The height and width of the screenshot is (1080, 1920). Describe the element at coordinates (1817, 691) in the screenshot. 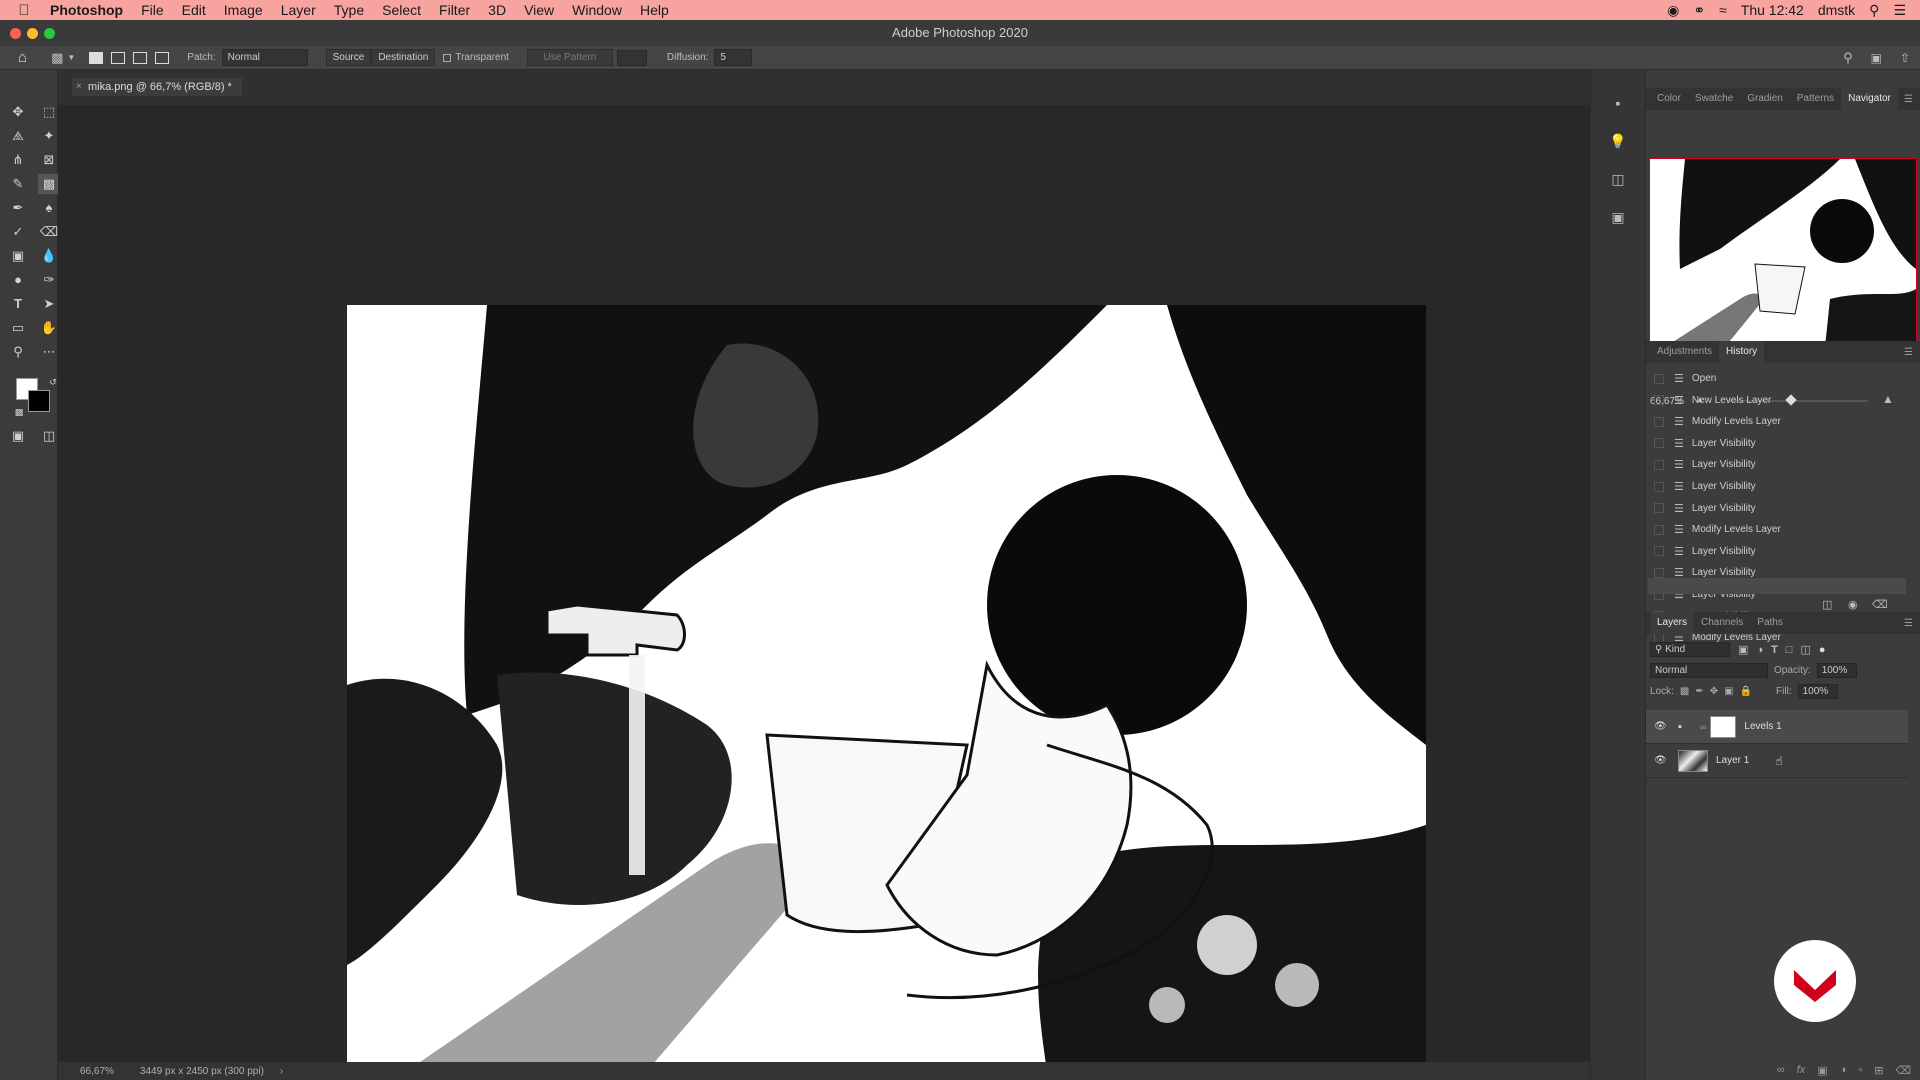

I see `fill-input: 100%` at that location.